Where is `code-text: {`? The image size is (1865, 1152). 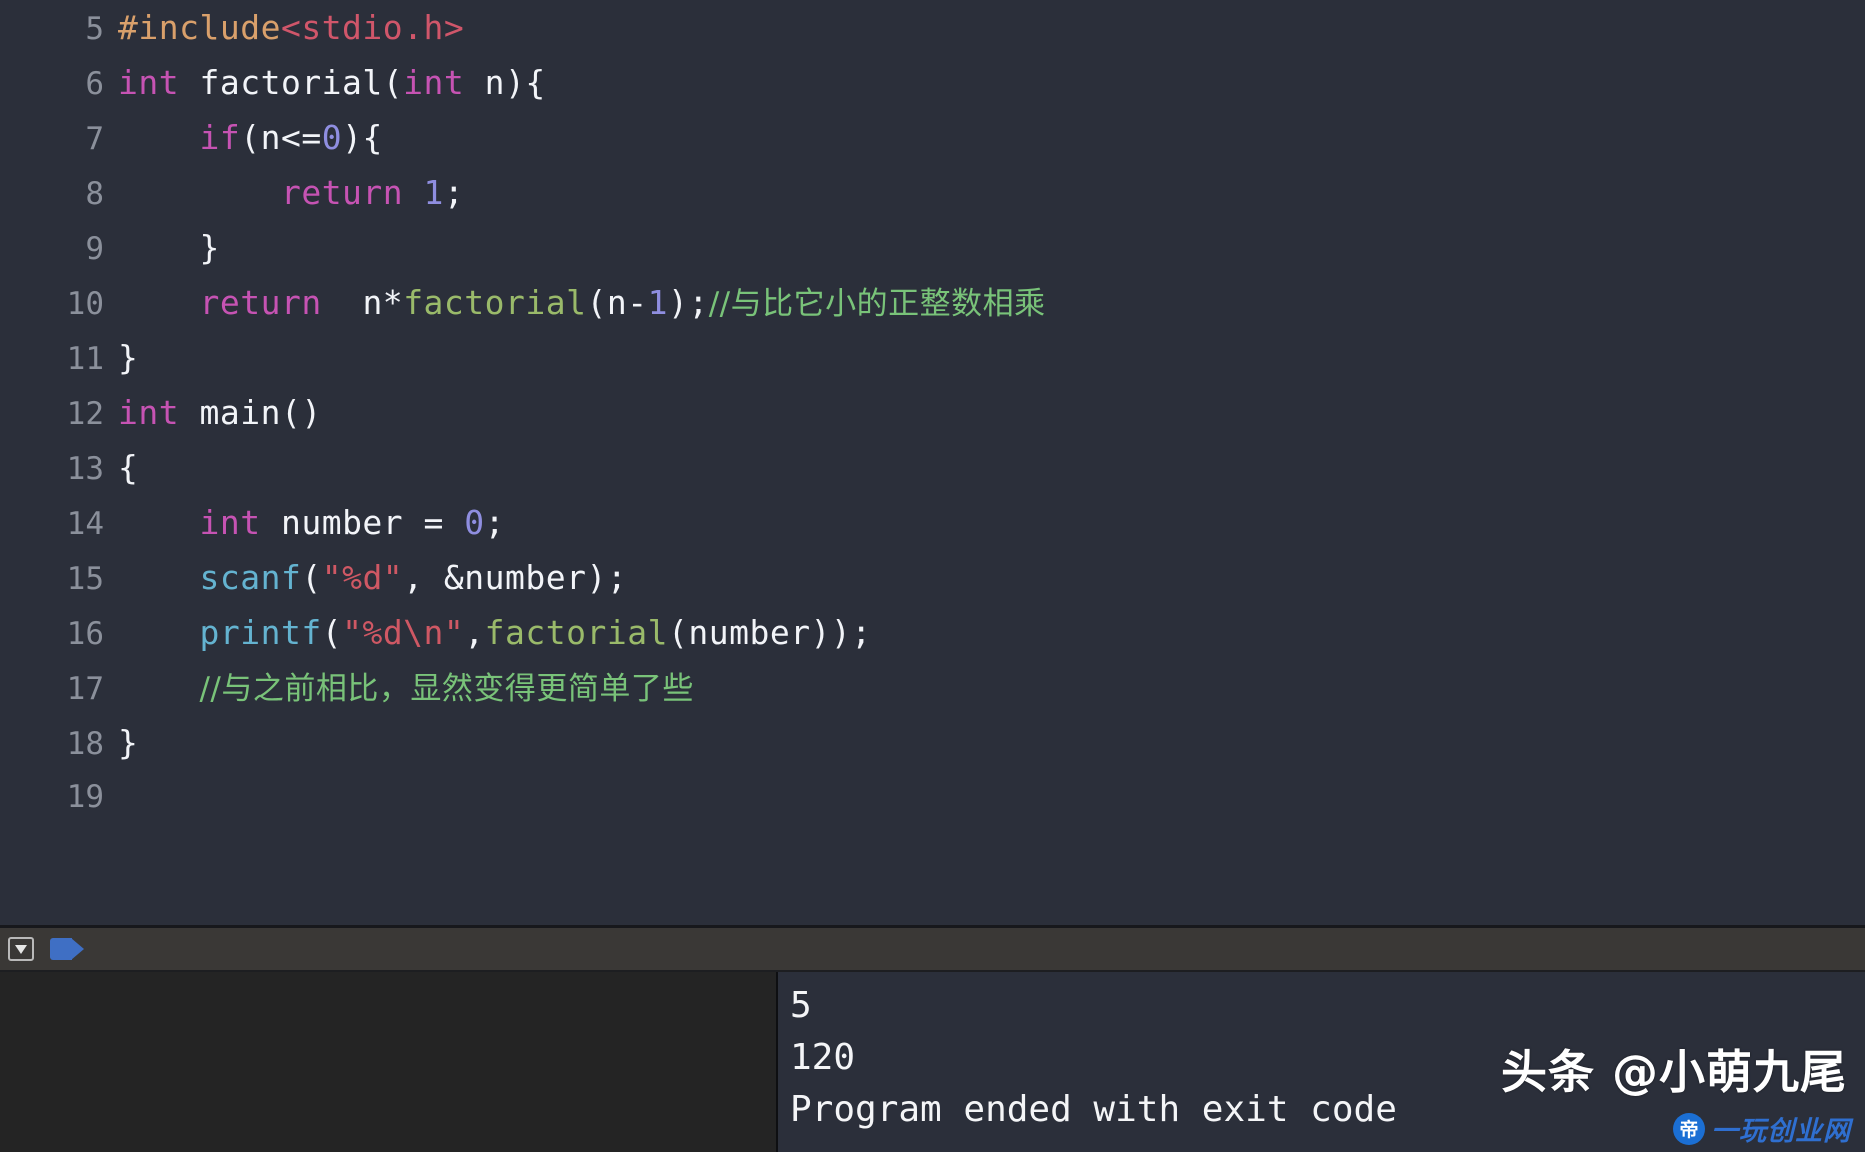 code-text: { is located at coordinates (128, 467).